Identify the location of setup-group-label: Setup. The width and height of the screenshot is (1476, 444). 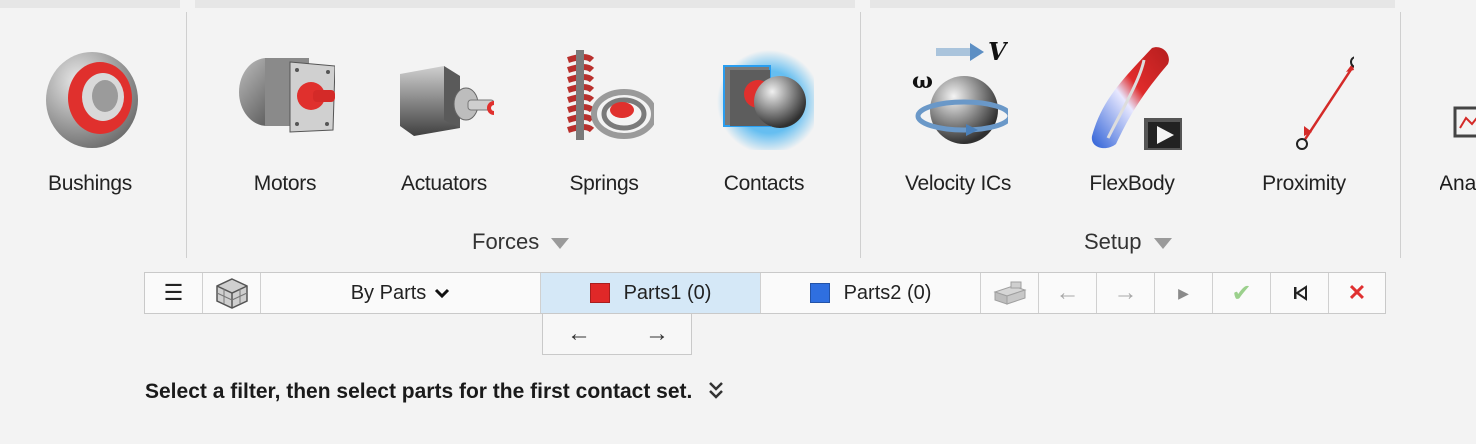
(1128, 242).